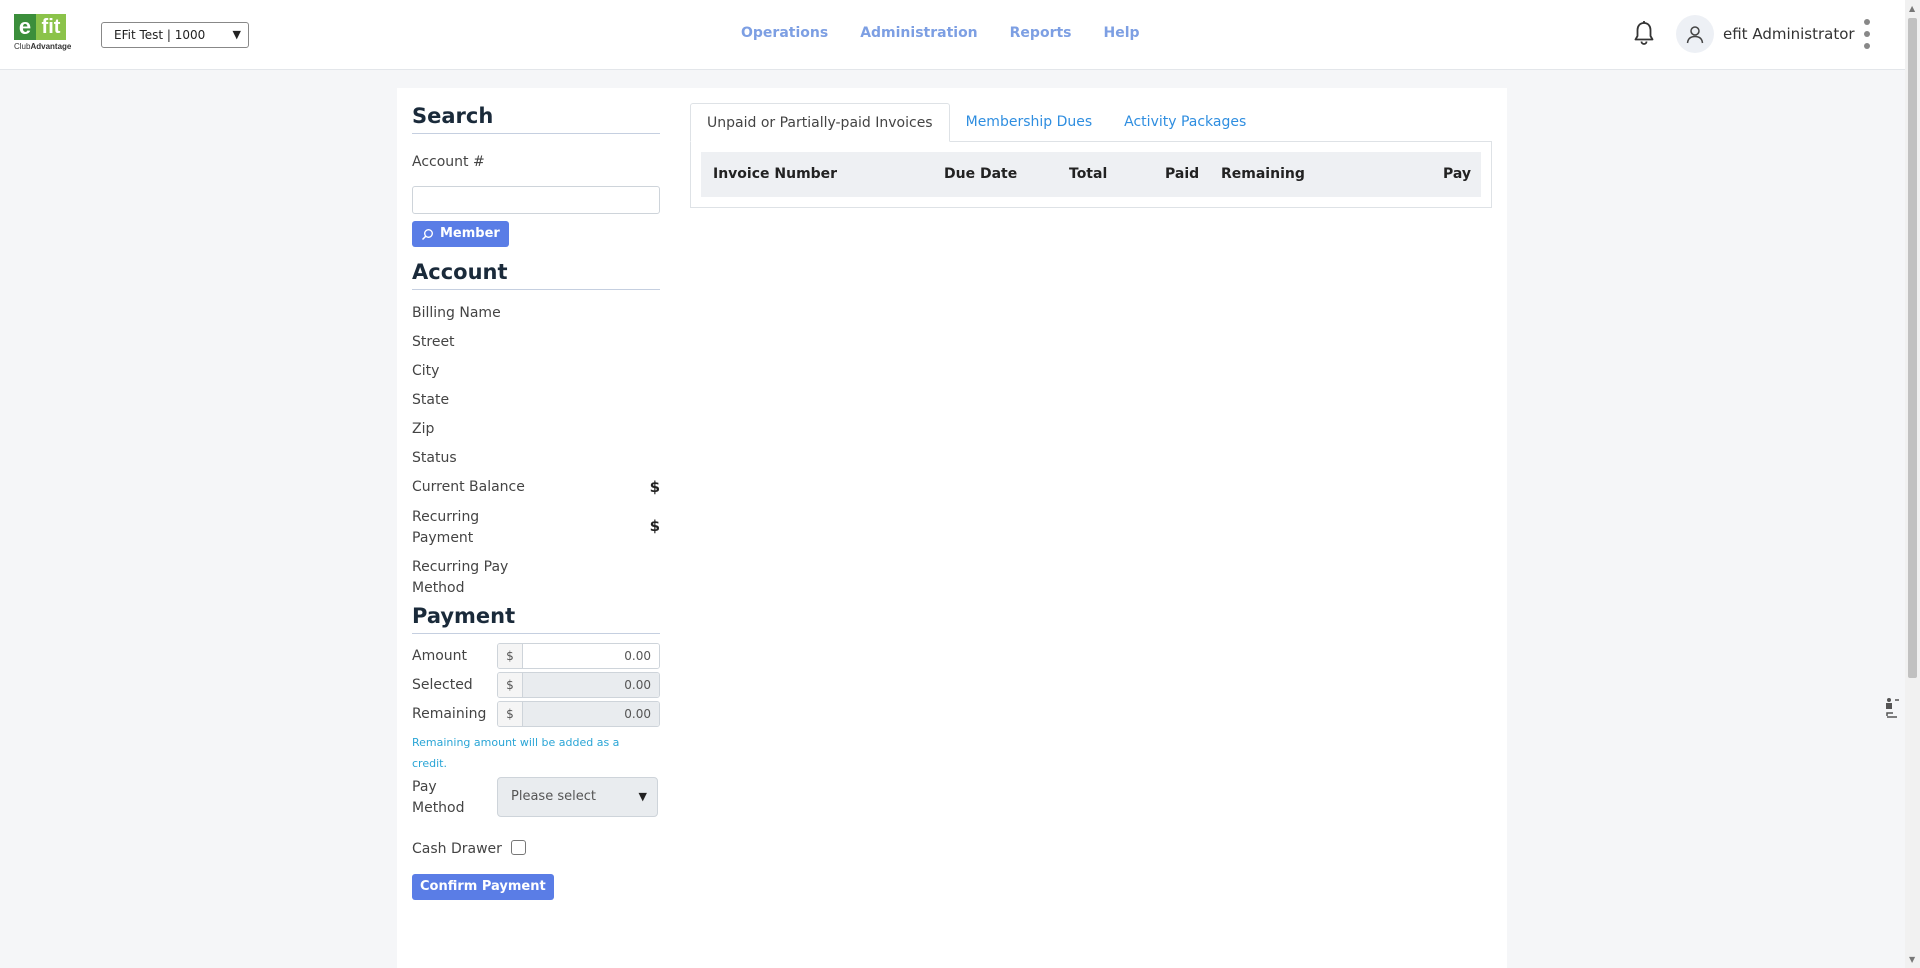 The width and height of the screenshot is (1920, 968). I want to click on cash-drawer-checkbox, so click(518, 847).